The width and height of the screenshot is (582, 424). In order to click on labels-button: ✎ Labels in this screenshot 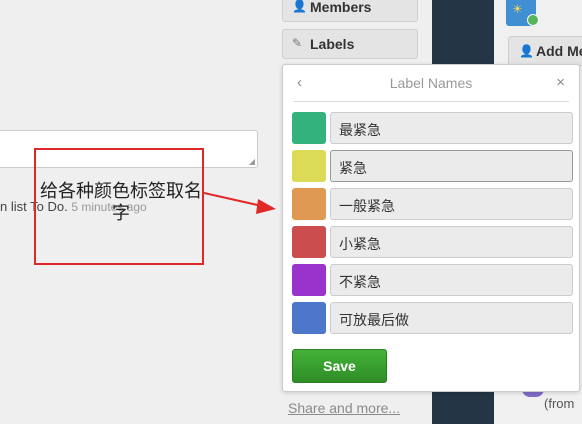, I will do `click(350, 44)`.